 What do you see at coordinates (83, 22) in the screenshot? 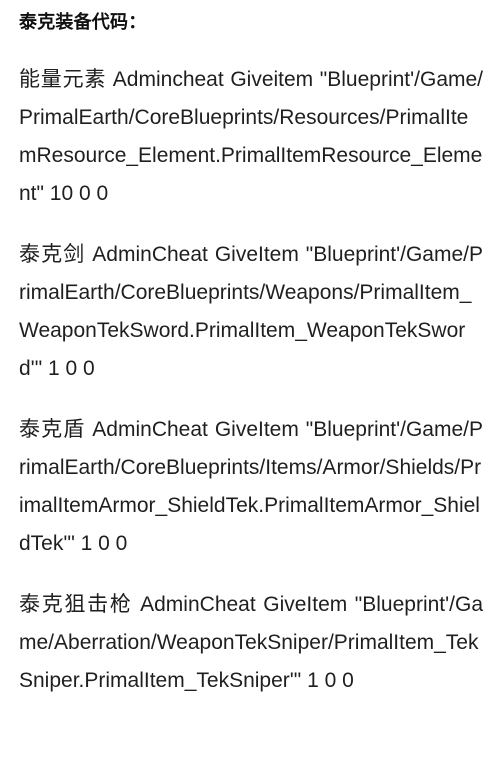
I see `page-title: 泰克装备代码：` at bounding box center [83, 22].